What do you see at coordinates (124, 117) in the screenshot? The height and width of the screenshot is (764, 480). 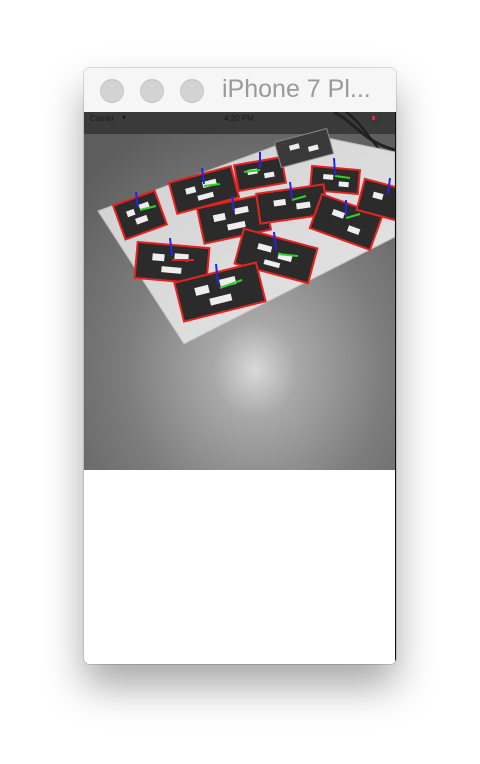 I see `wifi-icon: ▾` at bounding box center [124, 117].